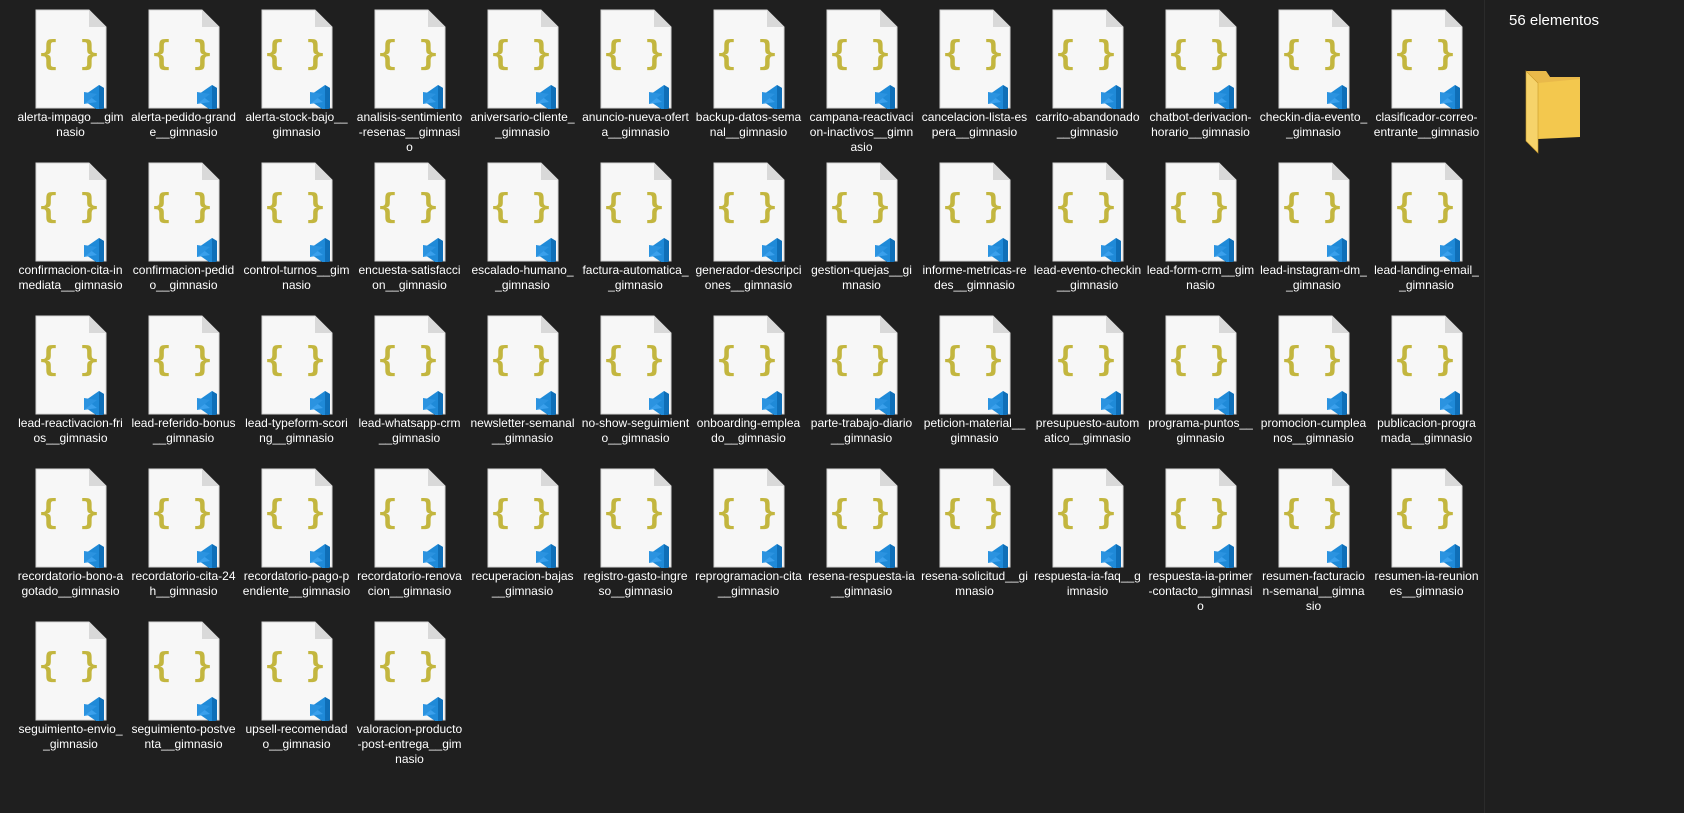  Describe the element at coordinates (974, 543) in the screenshot. I see `file-item: { } resena-solicitud__gimnasio` at that location.